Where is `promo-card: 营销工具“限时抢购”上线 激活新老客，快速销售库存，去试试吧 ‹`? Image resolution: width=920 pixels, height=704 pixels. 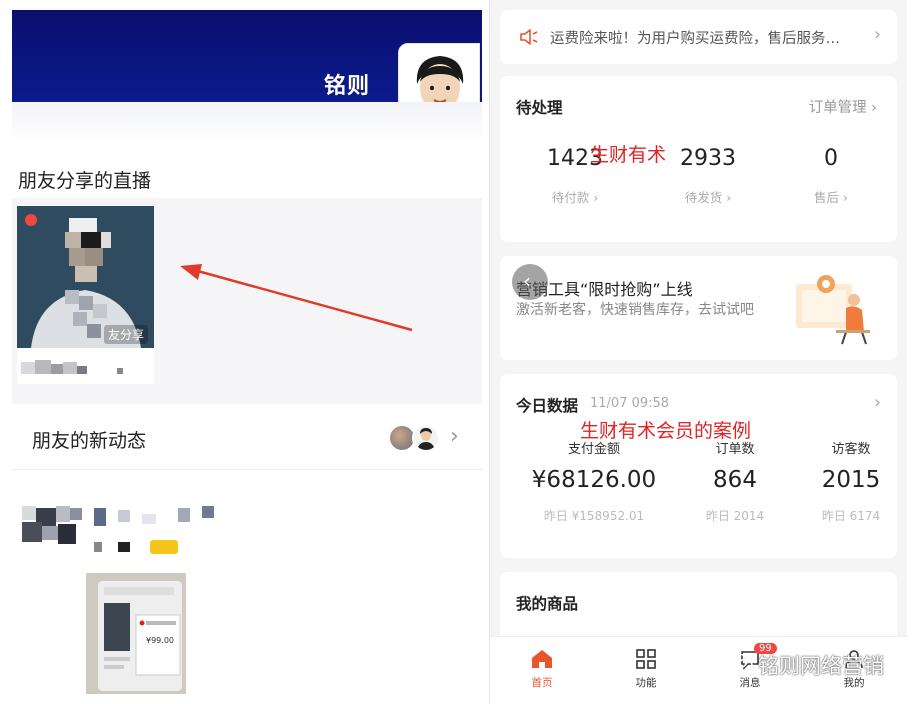 promo-card: 营销工具“限时抢购”上线 激活新老客，快速销售库存，去试试吧 ‹ is located at coordinates (698, 308).